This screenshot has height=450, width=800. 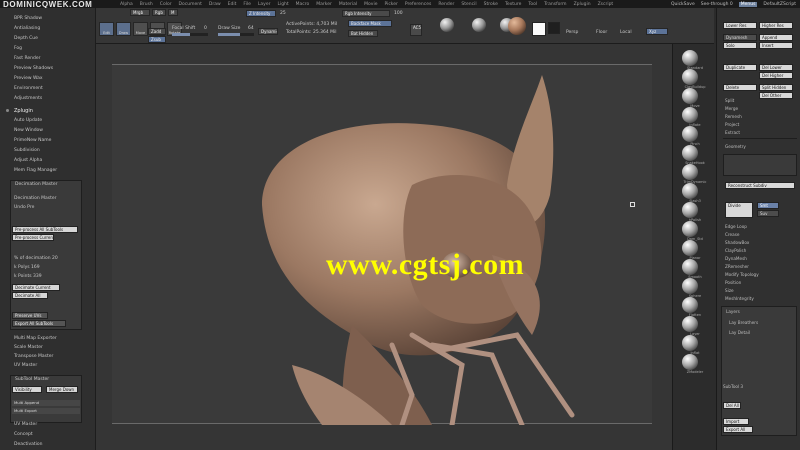 What do you see at coordinates (36, 258) in the screenshot?
I see `decimation-percent-slider: % of decimation 20` at bounding box center [36, 258].